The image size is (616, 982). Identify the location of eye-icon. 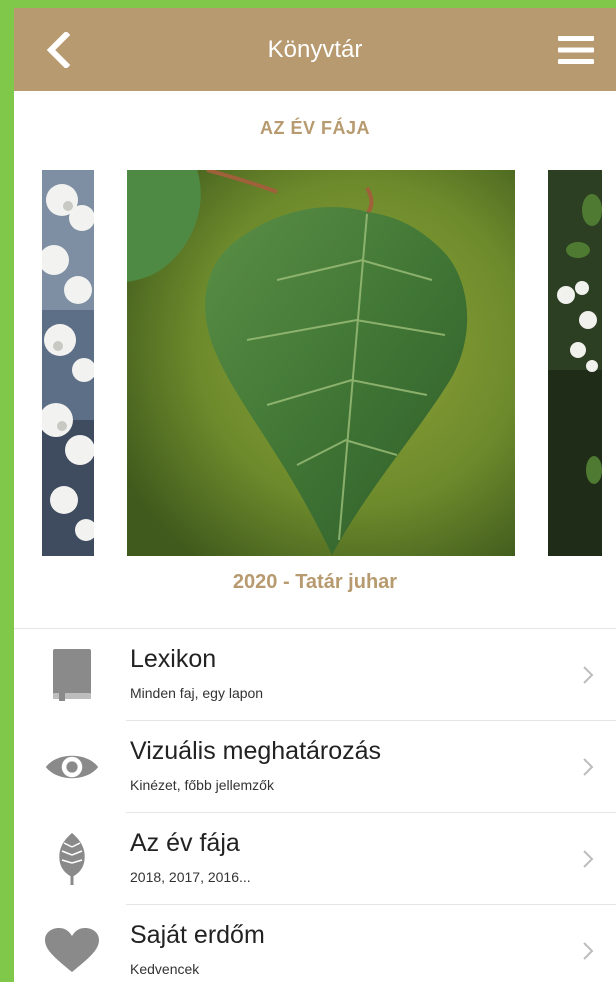
(72, 767).